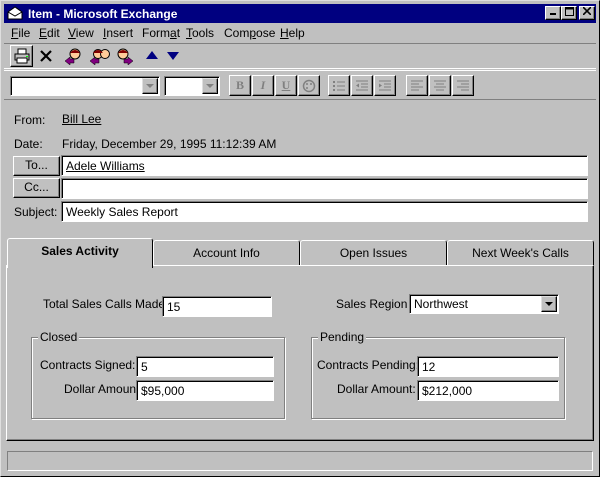 Image resolution: width=600 pixels, height=477 pixels. I want to click on close-button, so click(587, 13).